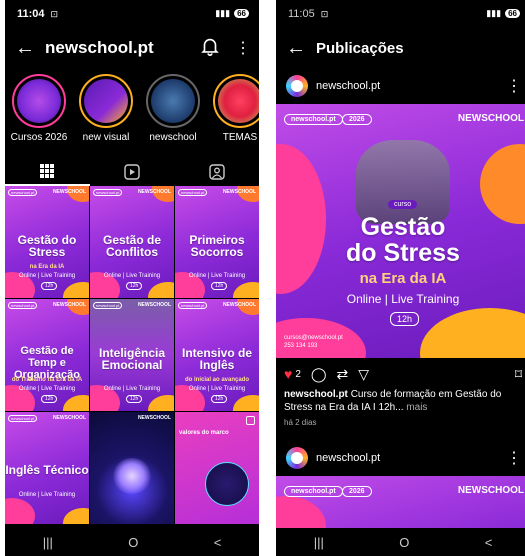 This screenshot has height=556, width=525. Describe the element at coordinates (132, 246) in the screenshot. I see `tile-title: Gestão de Conflitos` at that location.